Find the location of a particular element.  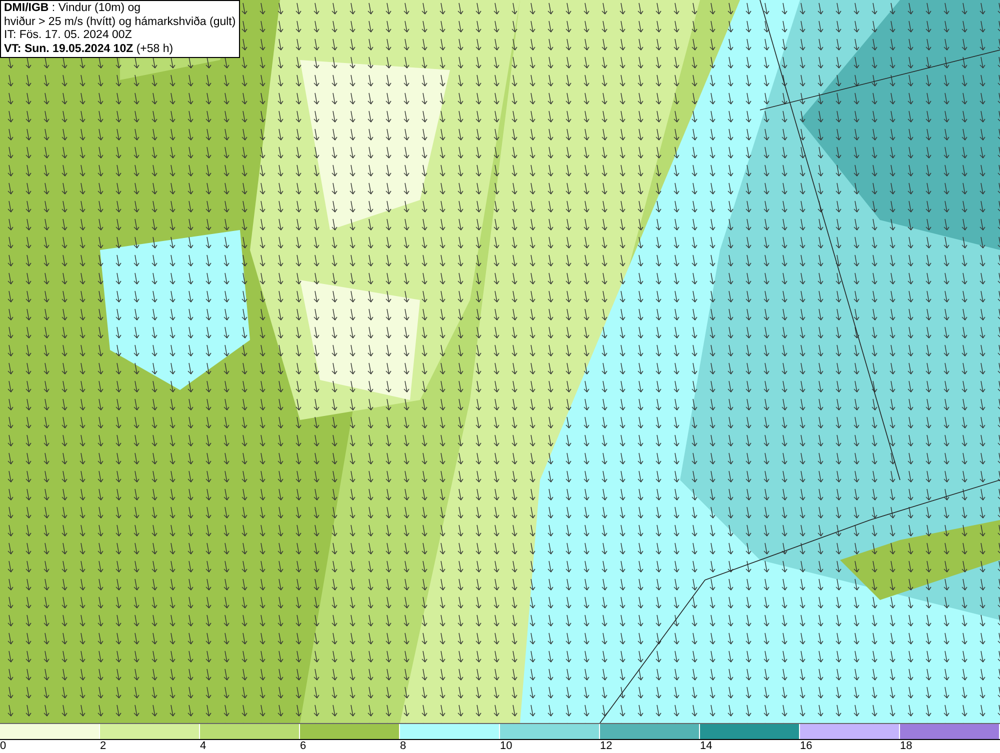

legend-label: 18 is located at coordinates (907, 746).